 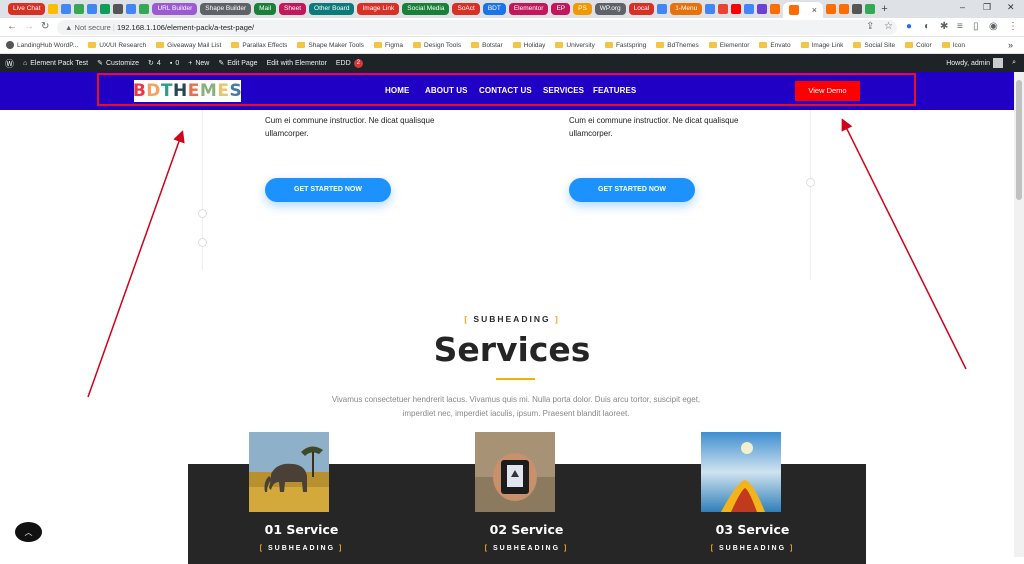 I want to click on annotation-arrow-left, so click(x=136, y=264).